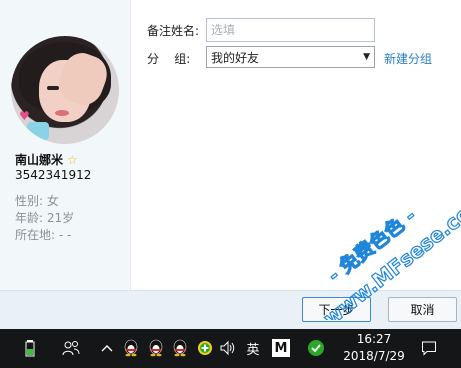  I want to click on qq-number: 3542341912, so click(53, 175).